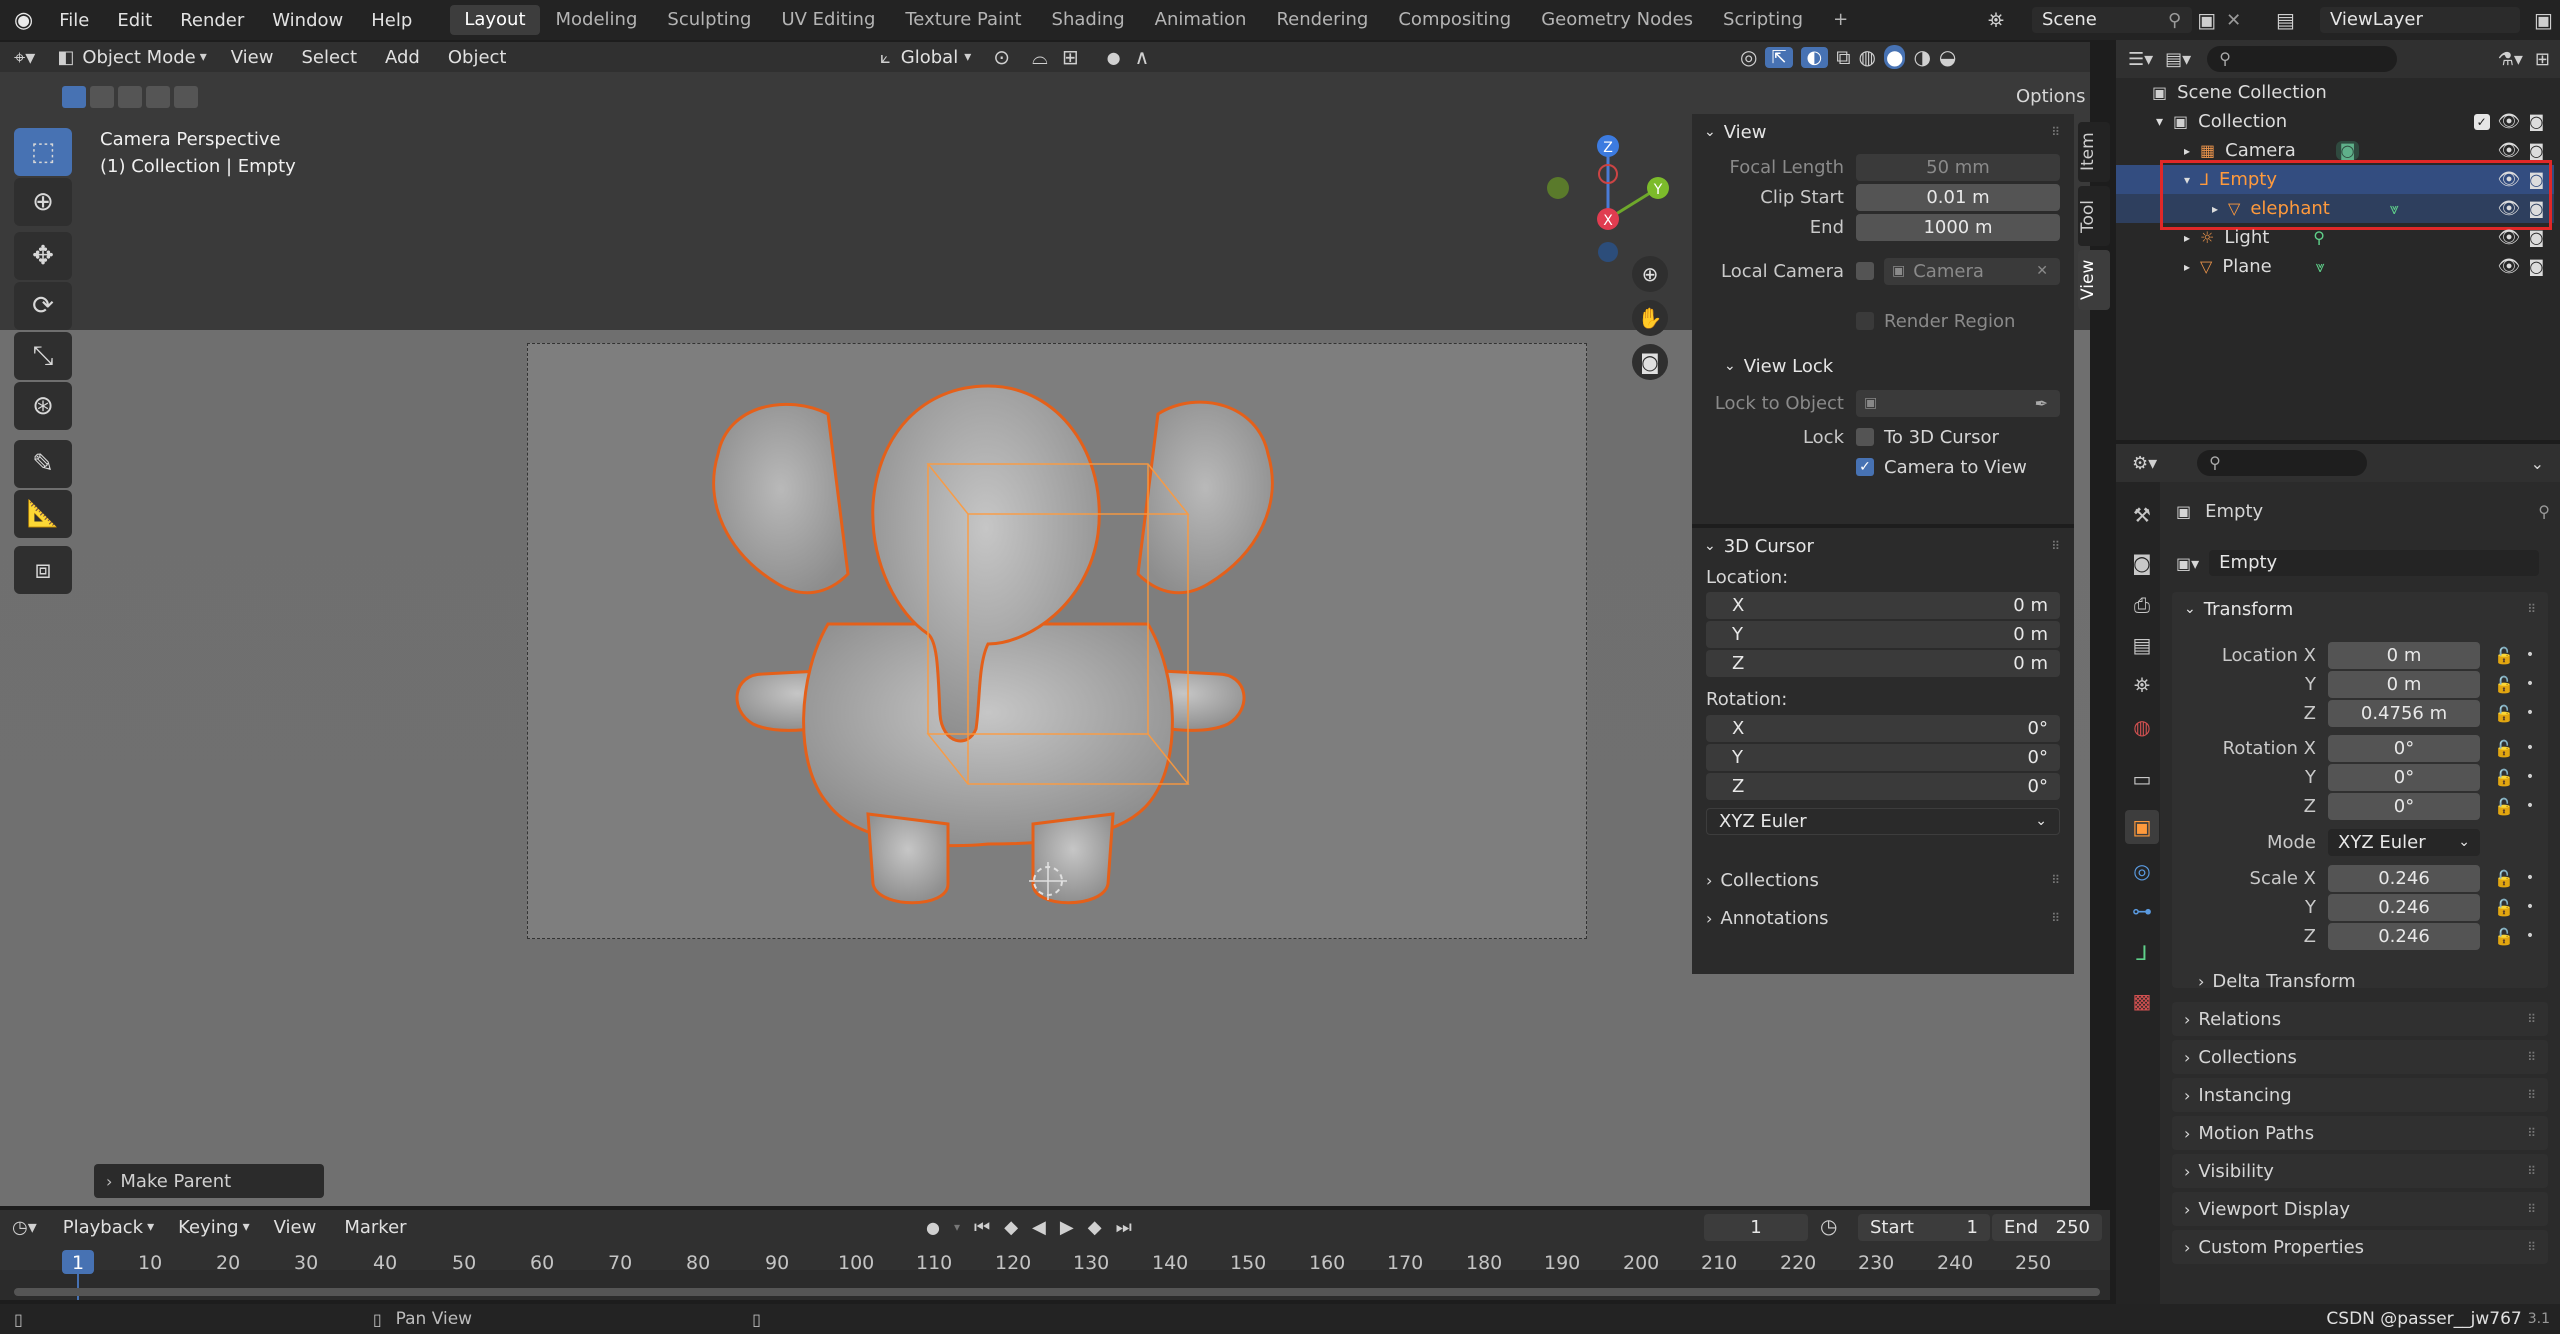 Image resolution: width=2560 pixels, height=1334 pixels. I want to click on wireframe-shading-icon: ◍, so click(1867, 57).